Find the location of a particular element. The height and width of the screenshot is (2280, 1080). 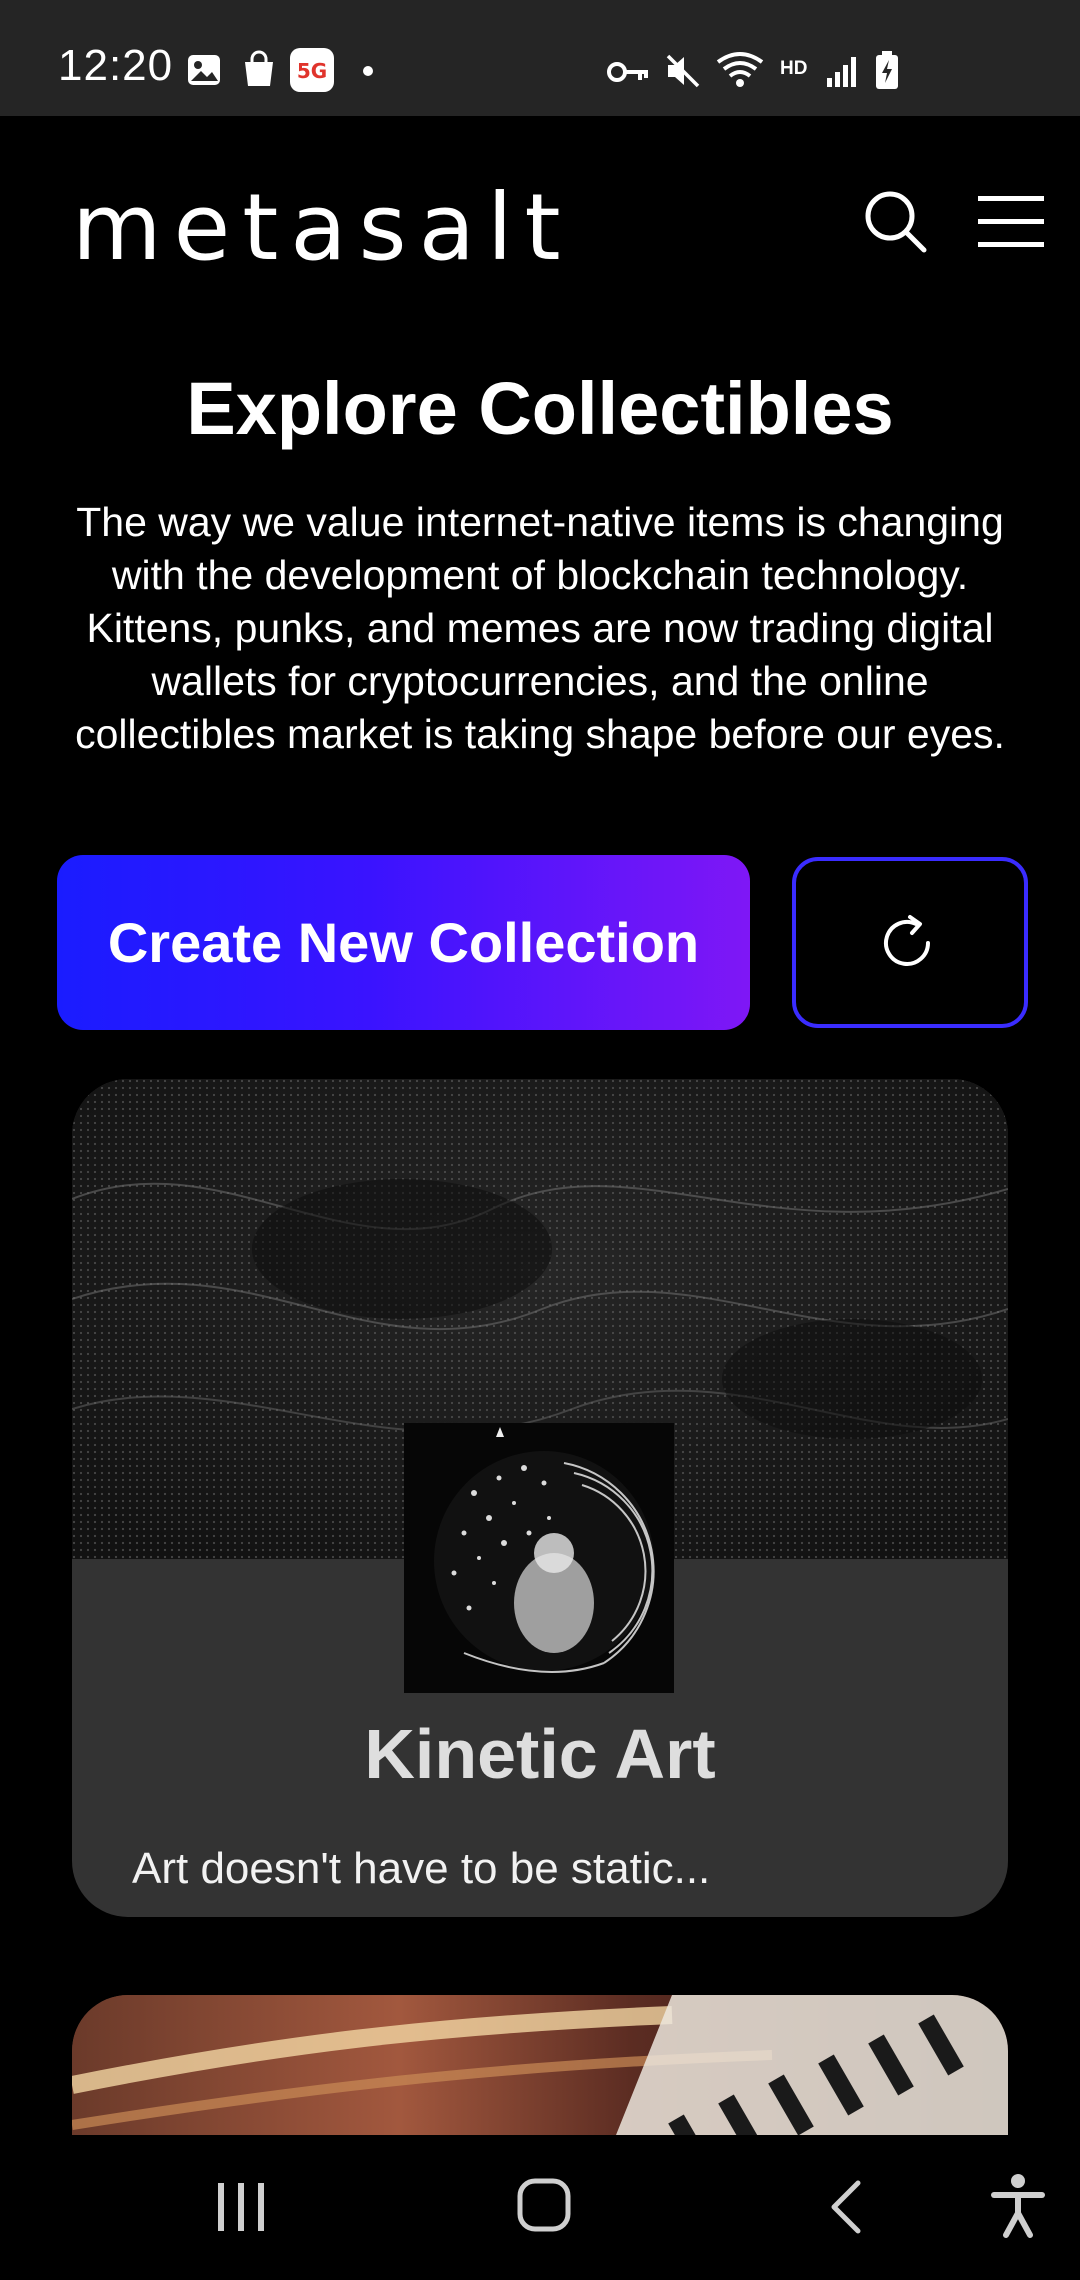

shopping-bag-icon is located at coordinates (259, 71).